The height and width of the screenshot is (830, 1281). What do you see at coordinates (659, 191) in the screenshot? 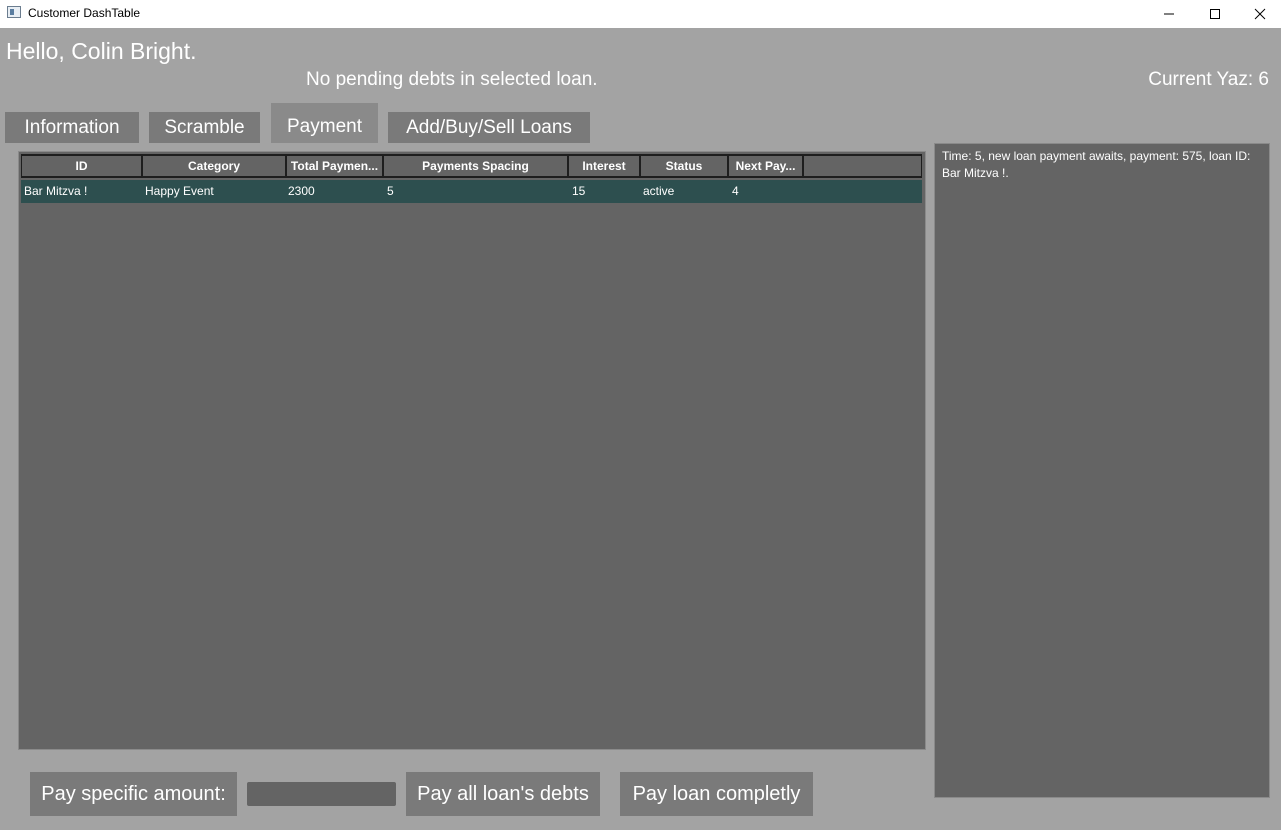
I see `cell-status: active` at bounding box center [659, 191].